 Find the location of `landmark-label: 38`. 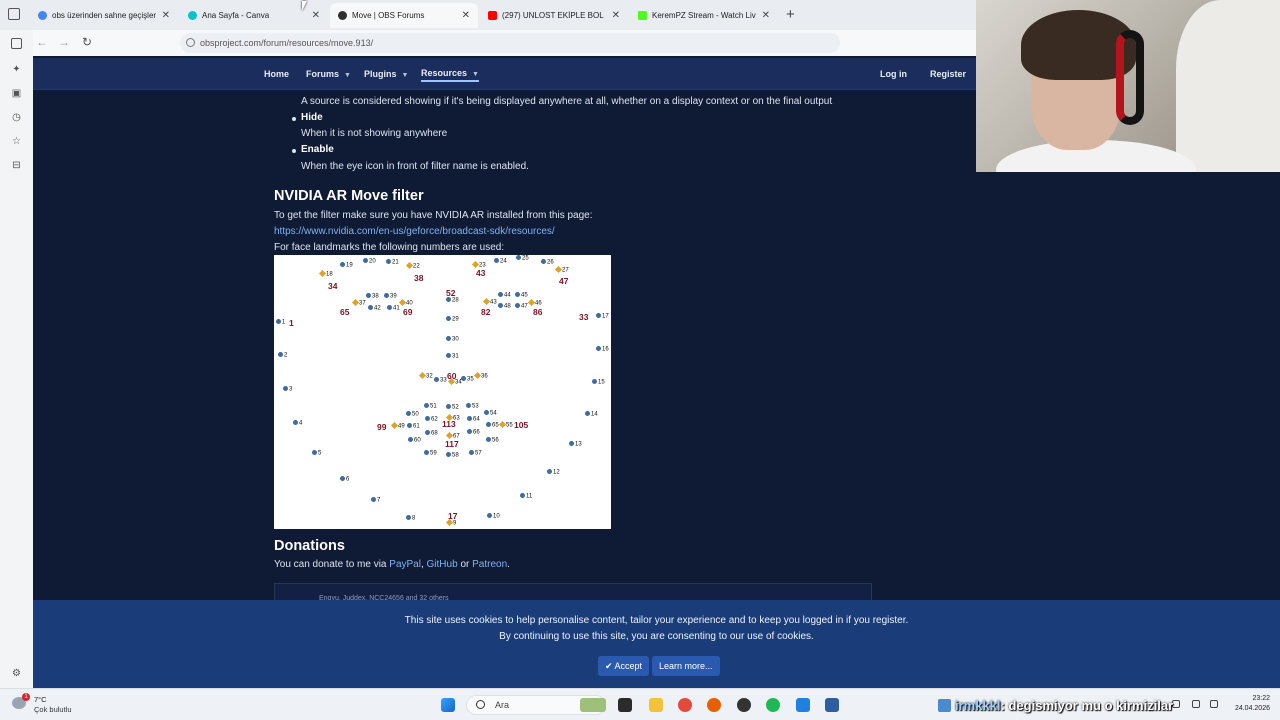

landmark-label: 38 is located at coordinates (375, 296).